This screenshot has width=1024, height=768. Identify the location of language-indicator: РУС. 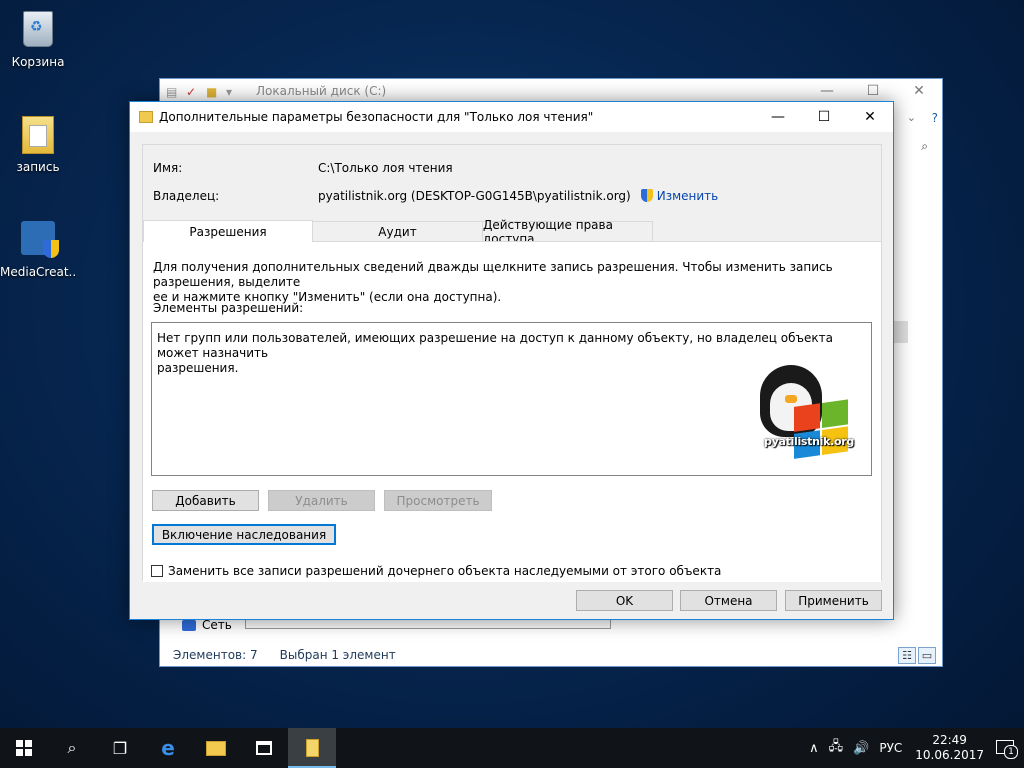
(890, 748).